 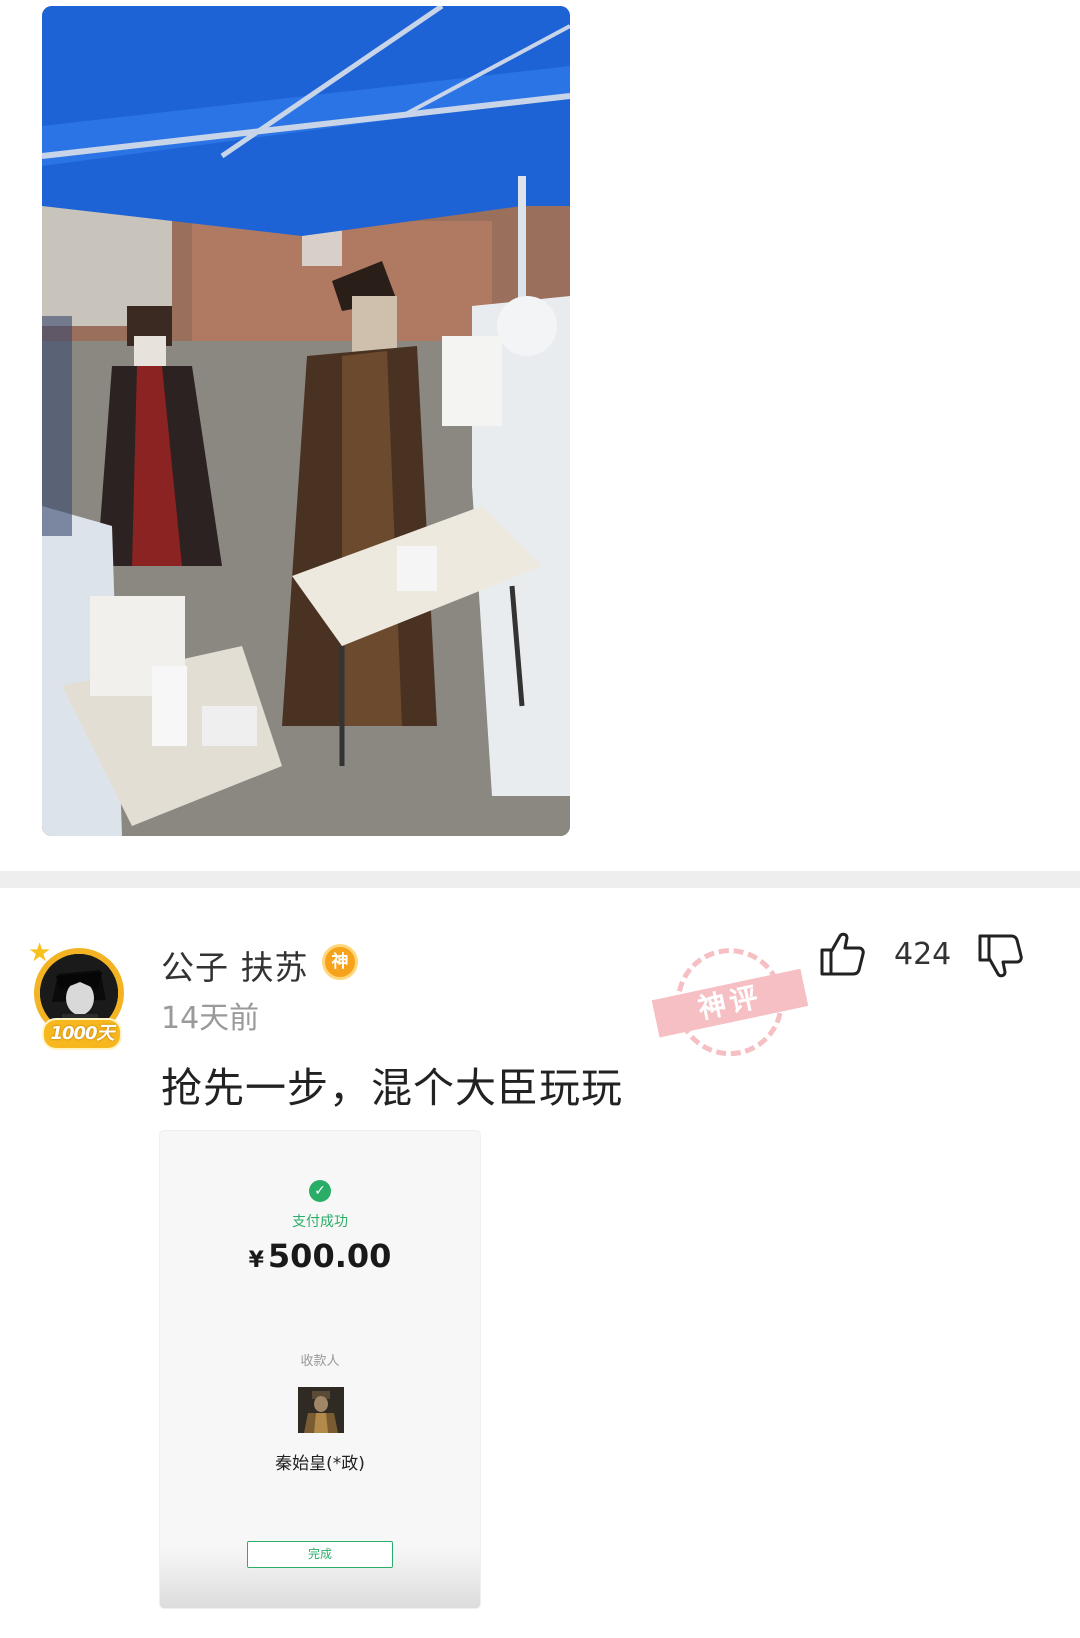 I want to click on god-comment-stamp: 神评, so click(x=731, y=1008).